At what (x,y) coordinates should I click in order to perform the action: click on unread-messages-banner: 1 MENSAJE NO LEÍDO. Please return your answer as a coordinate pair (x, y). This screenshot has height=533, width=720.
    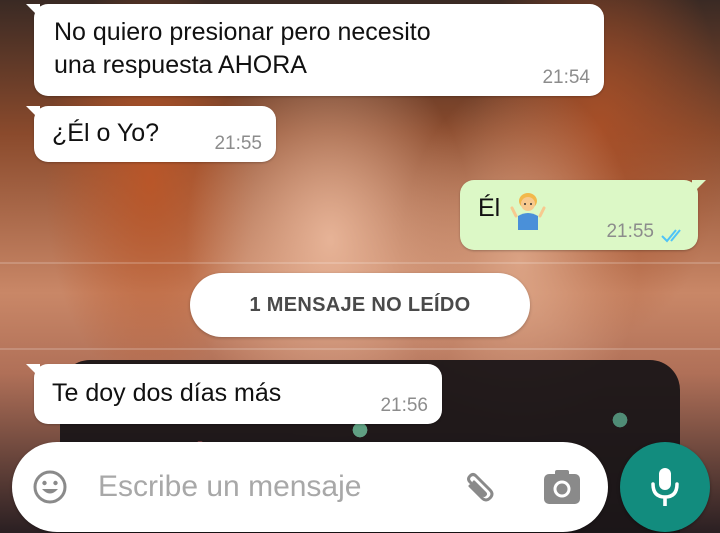
    Looking at the image, I should click on (360, 305).